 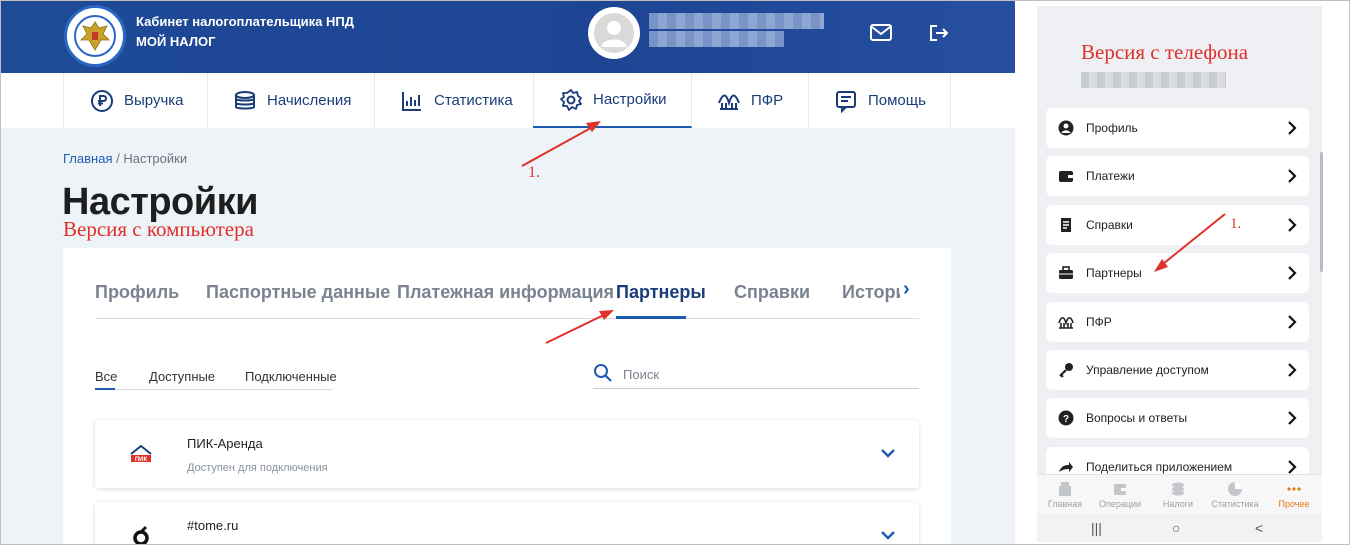 I want to click on nav-label: Статистика, so click(x=473, y=100).